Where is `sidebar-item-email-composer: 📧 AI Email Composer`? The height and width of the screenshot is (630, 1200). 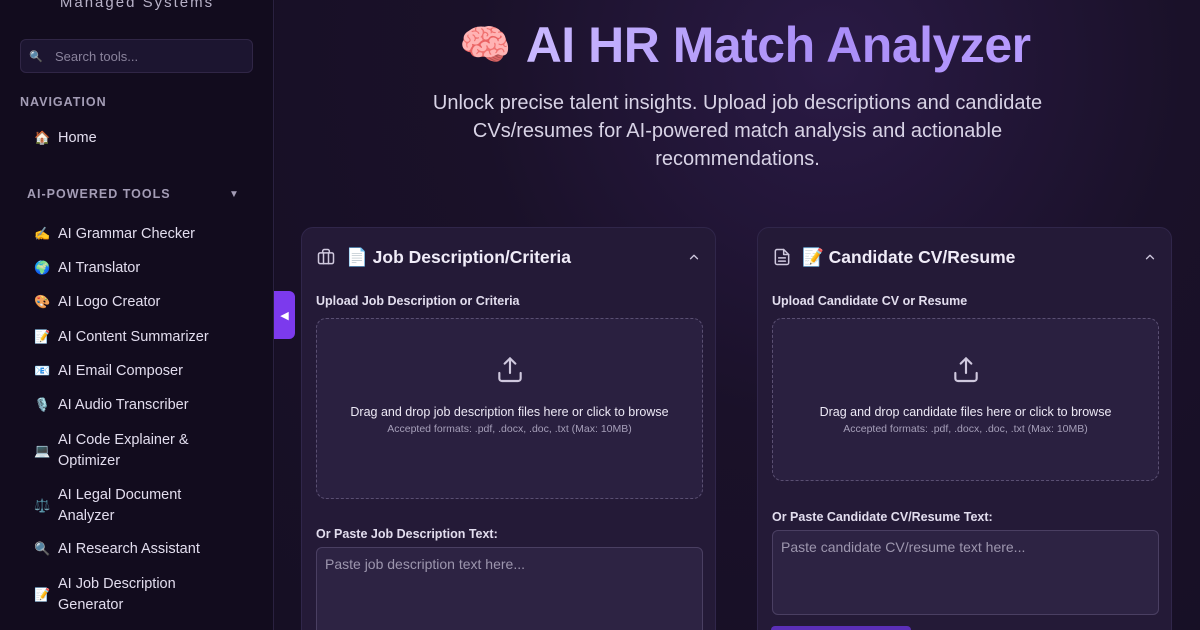 sidebar-item-email-composer: 📧 AI Email Composer is located at coordinates (144, 371).